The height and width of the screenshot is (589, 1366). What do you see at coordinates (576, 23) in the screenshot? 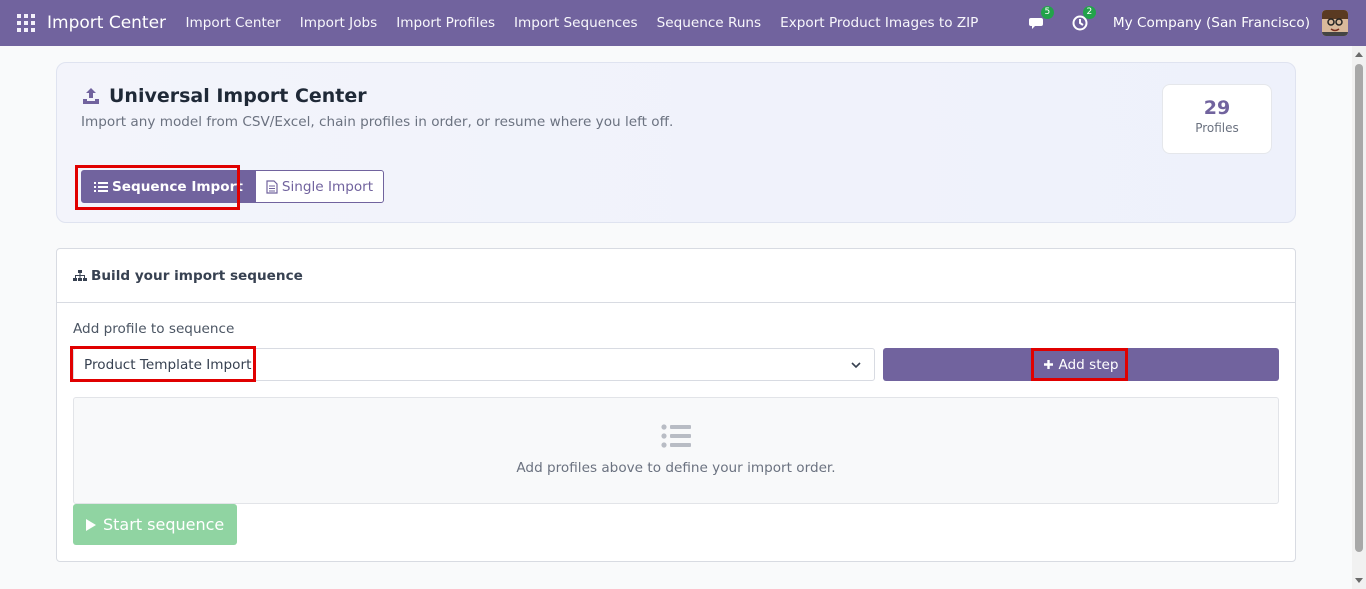
I see `nav-import-sequences: Import Sequences` at bounding box center [576, 23].